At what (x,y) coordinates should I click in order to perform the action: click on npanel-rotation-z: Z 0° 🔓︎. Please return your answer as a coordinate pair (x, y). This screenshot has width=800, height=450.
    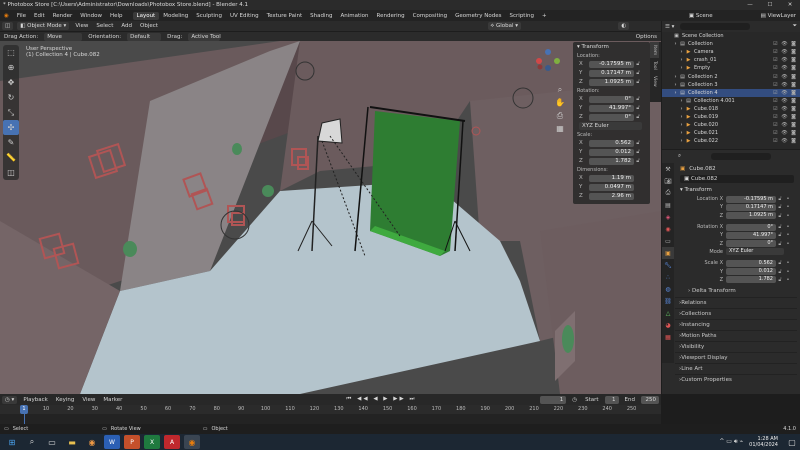
    Looking at the image, I should click on (610, 117).